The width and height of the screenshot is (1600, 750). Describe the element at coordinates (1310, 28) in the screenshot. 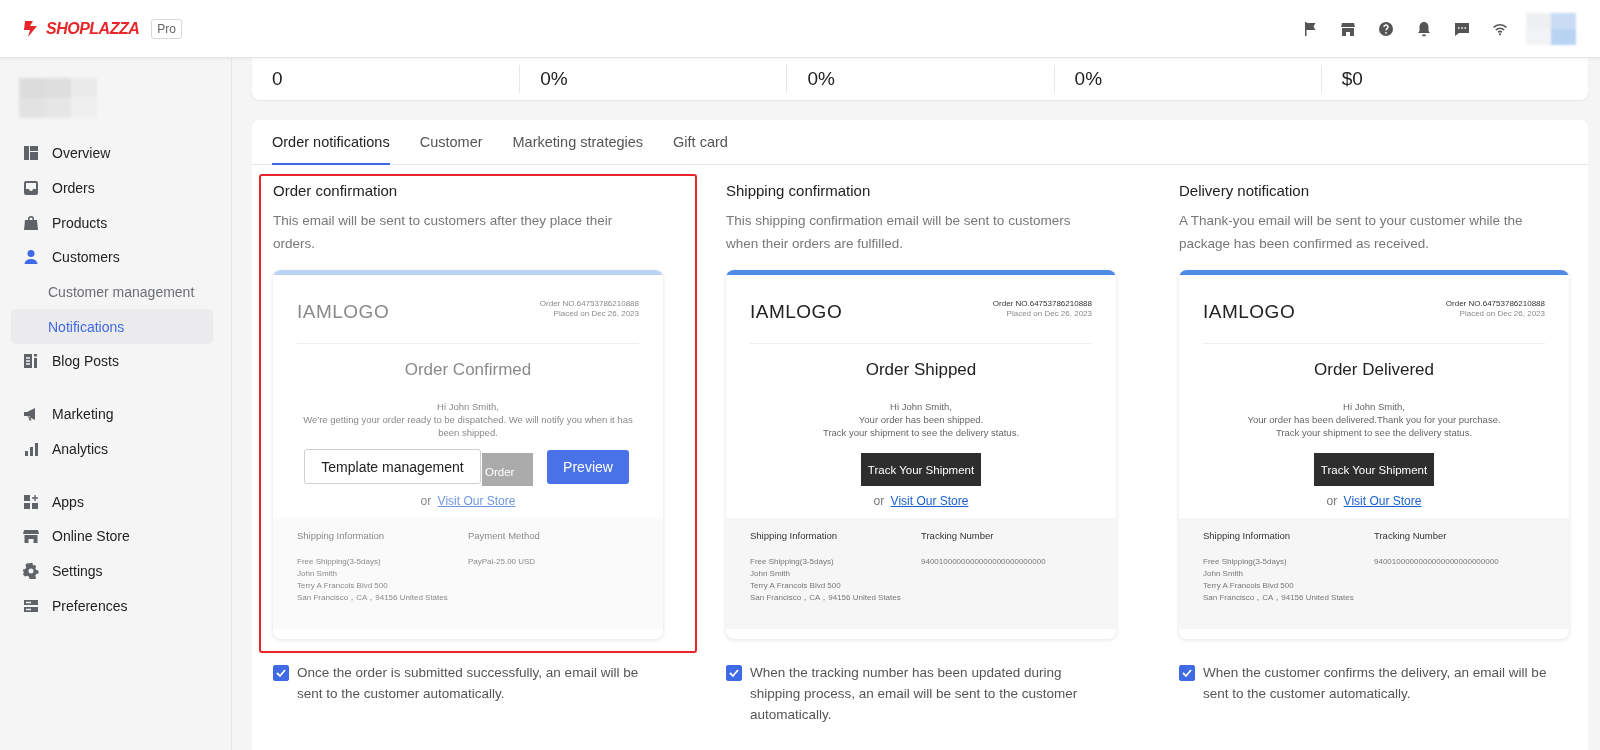

I see `flag-icon` at that location.